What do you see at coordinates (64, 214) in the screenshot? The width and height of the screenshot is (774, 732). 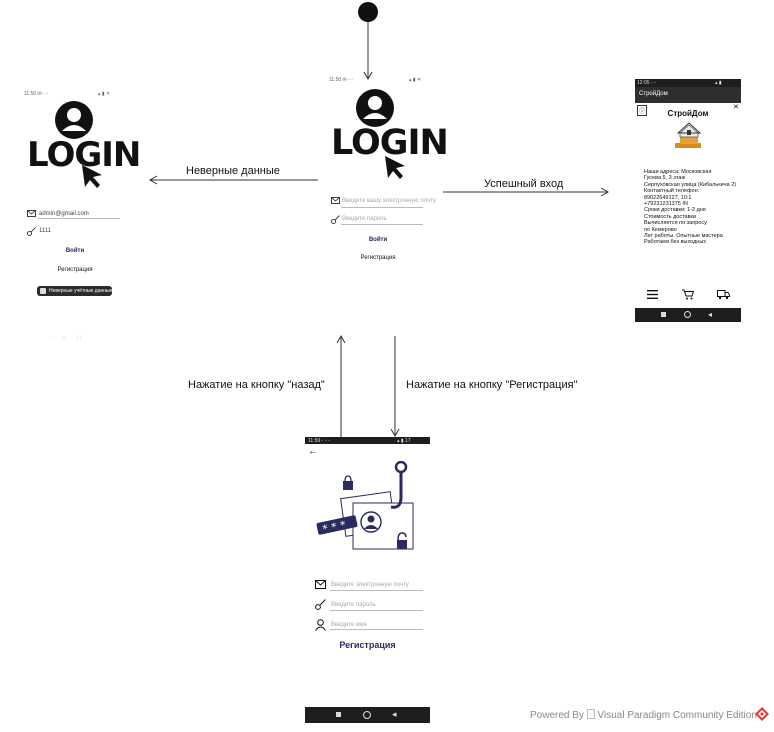 I see `email-field: admin@gmail.com` at bounding box center [64, 214].